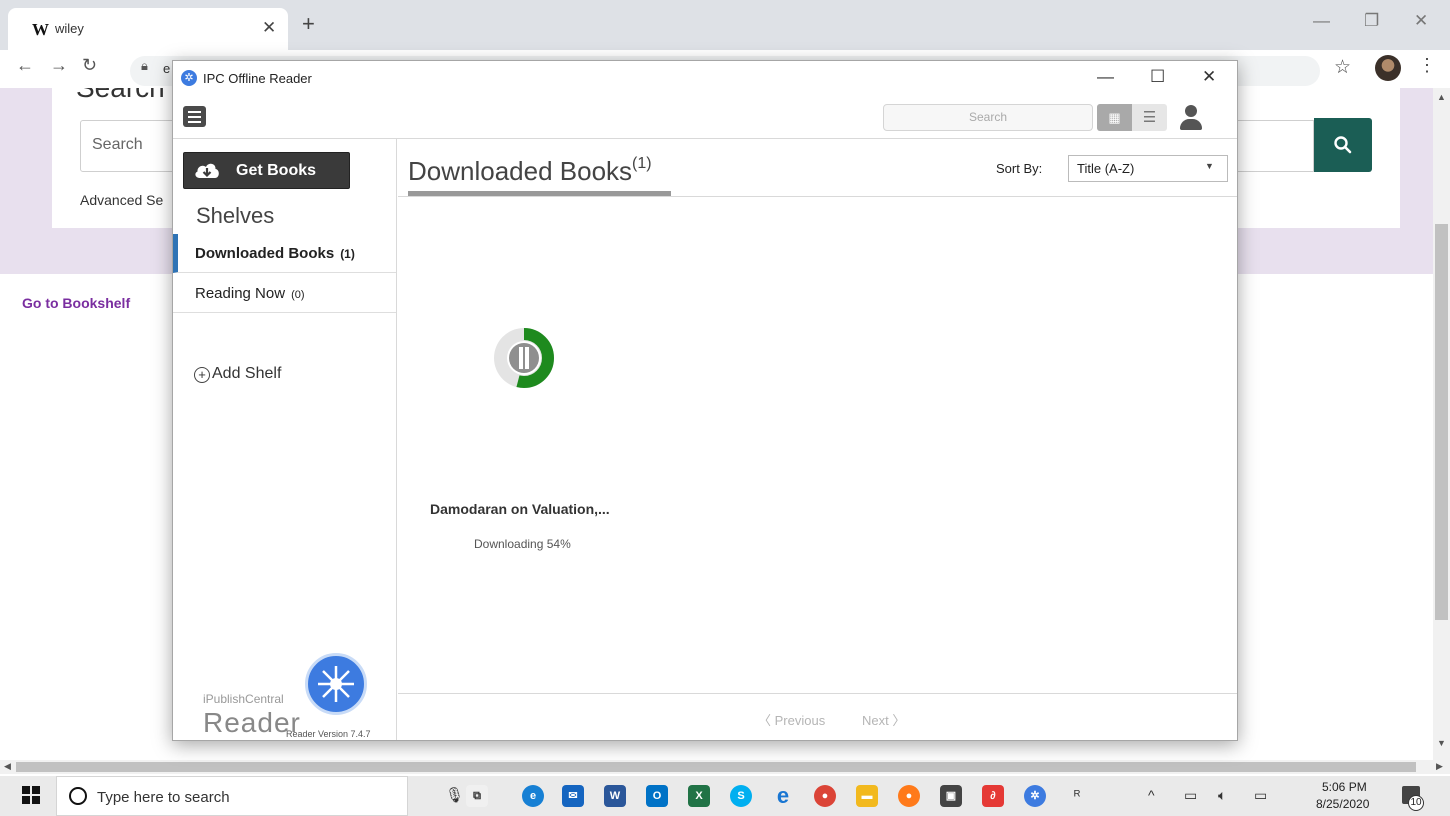  I want to click on ipc-reader-taskbar-icon: ✲, so click(1035, 796).